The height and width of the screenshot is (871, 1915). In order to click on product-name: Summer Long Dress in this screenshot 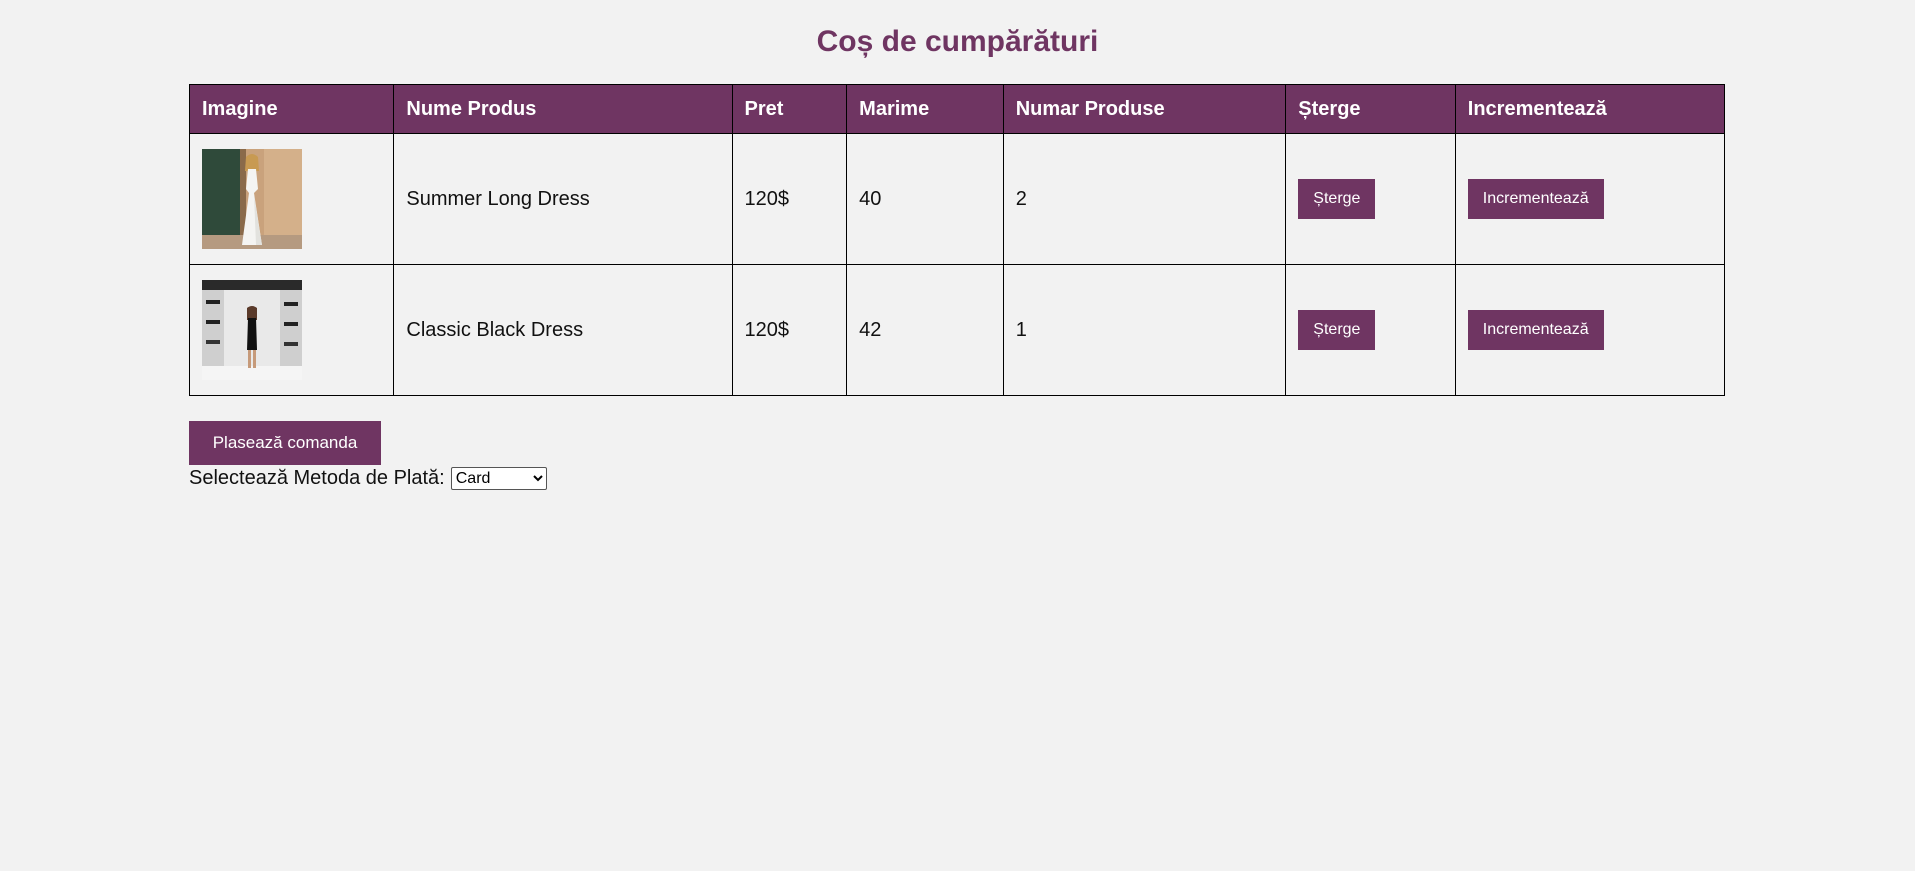, I will do `click(563, 199)`.